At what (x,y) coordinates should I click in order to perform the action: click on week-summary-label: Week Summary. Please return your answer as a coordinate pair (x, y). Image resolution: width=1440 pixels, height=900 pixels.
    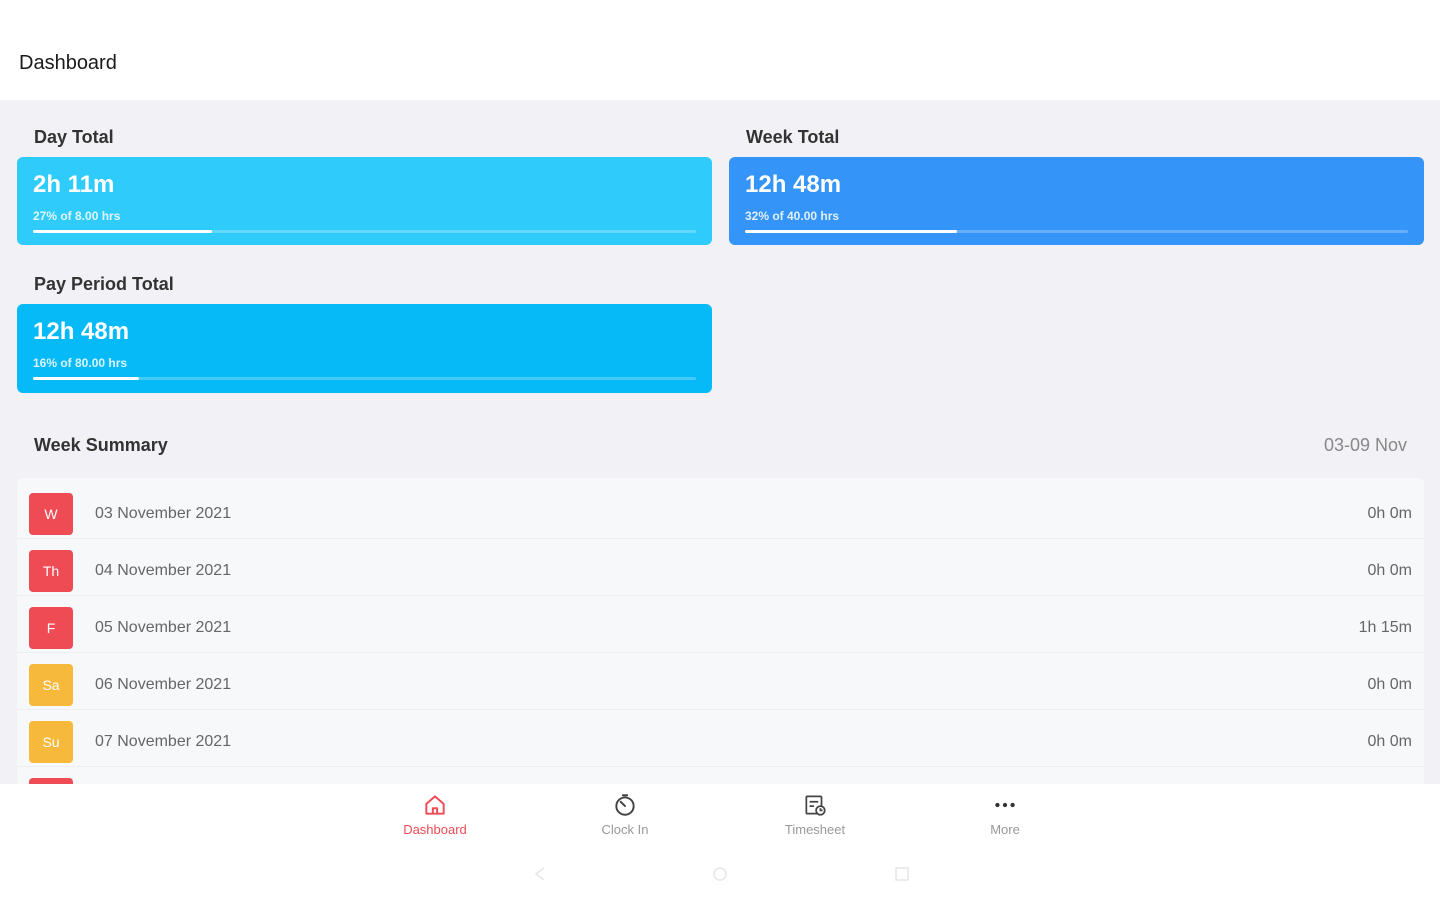
    Looking at the image, I should click on (101, 445).